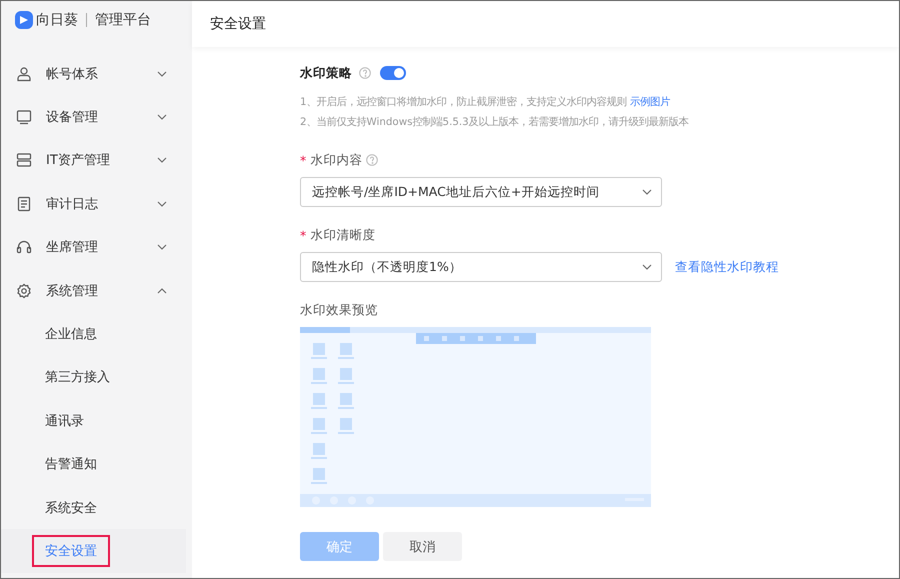 This screenshot has height=579, width=900. Describe the element at coordinates (238, 24) in the screenshot. I see `page-title: 安全设置` at that location.